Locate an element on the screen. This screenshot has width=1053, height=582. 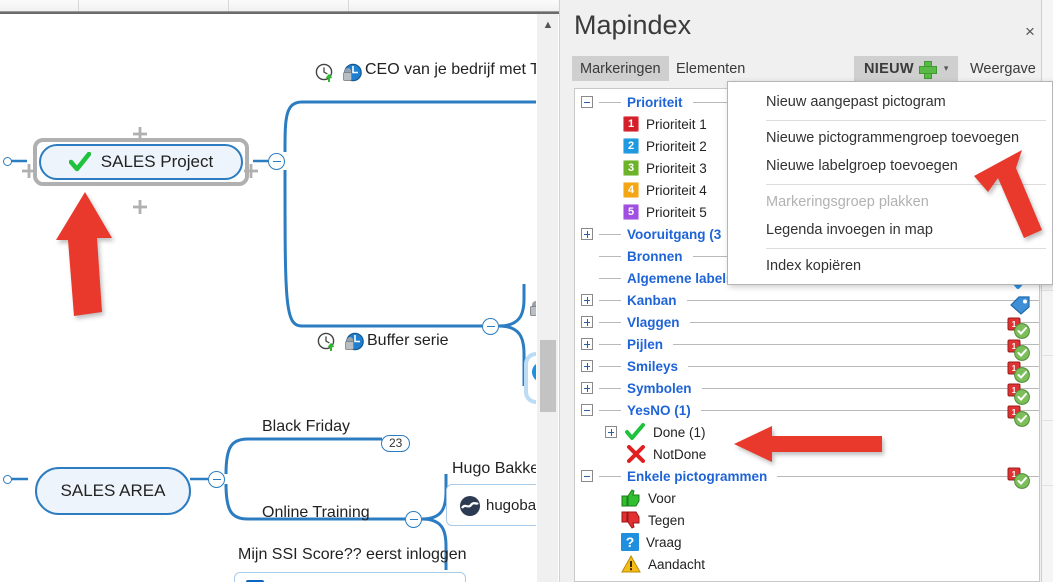
node-sales-project: SALES Project is located at coordinates (141, 162).